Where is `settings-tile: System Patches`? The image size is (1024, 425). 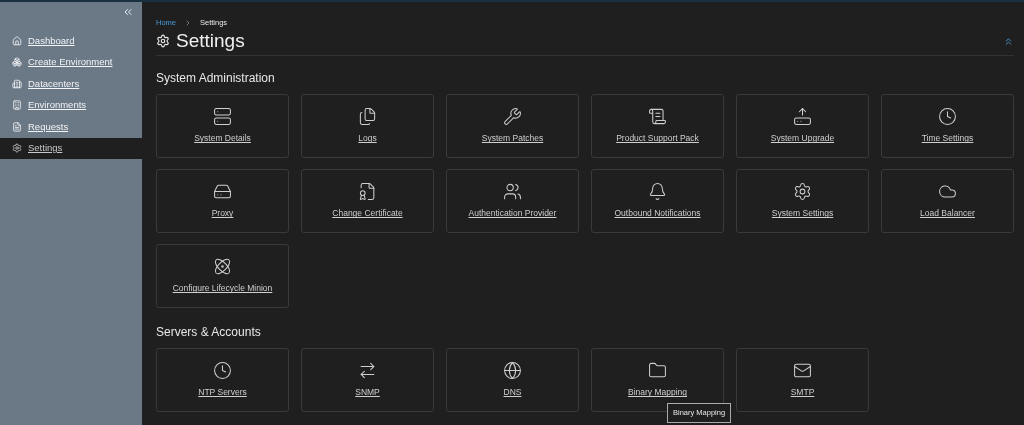
settings-tile: System Patches is located at coordinates (512, 126).